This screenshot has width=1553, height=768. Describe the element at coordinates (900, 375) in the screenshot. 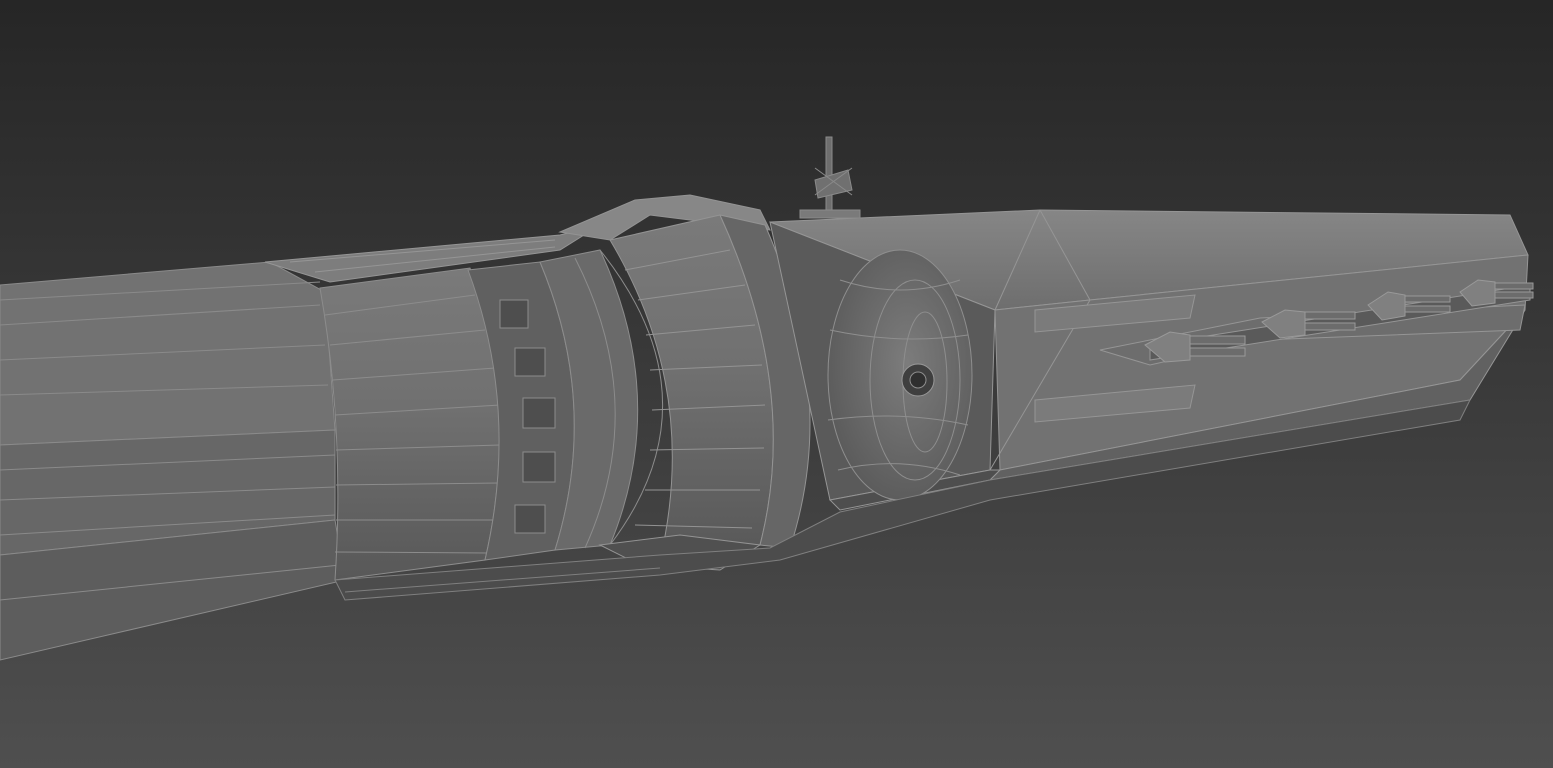

I see `reactor-sphere` at that location.